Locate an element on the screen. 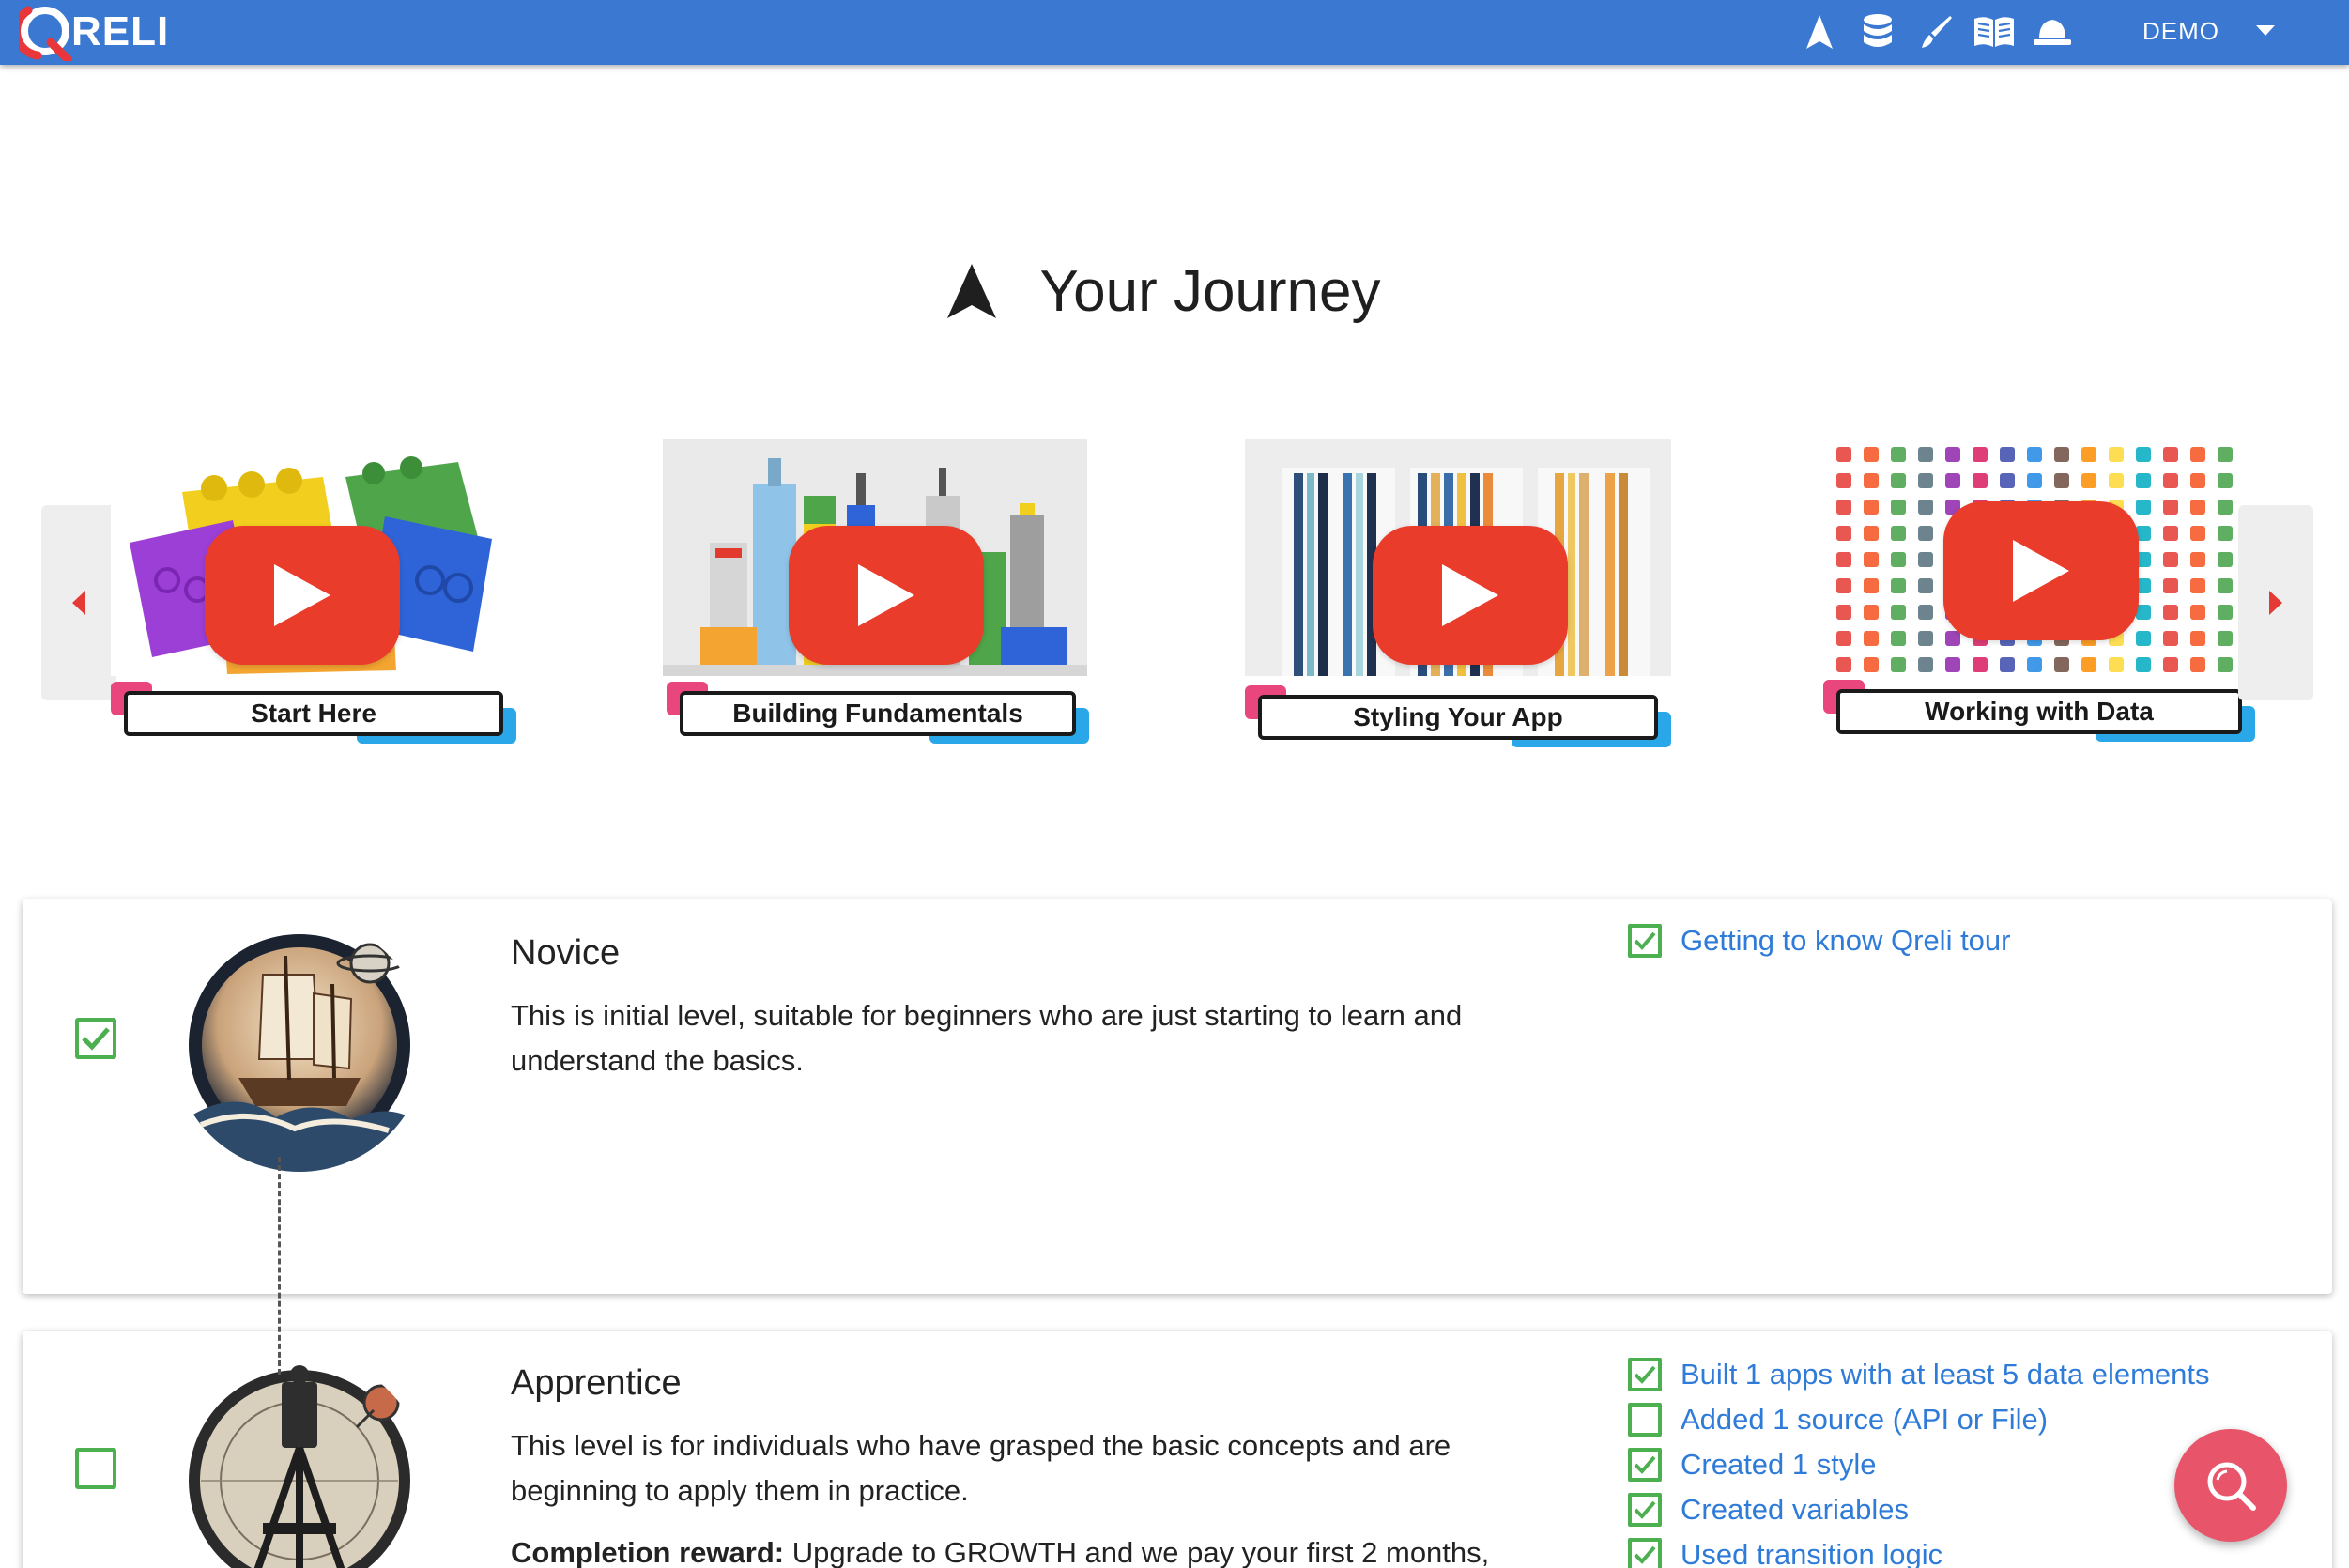 This screenshot has width=2349, height=1568. database-icon is located at coordinates (1878, 32).